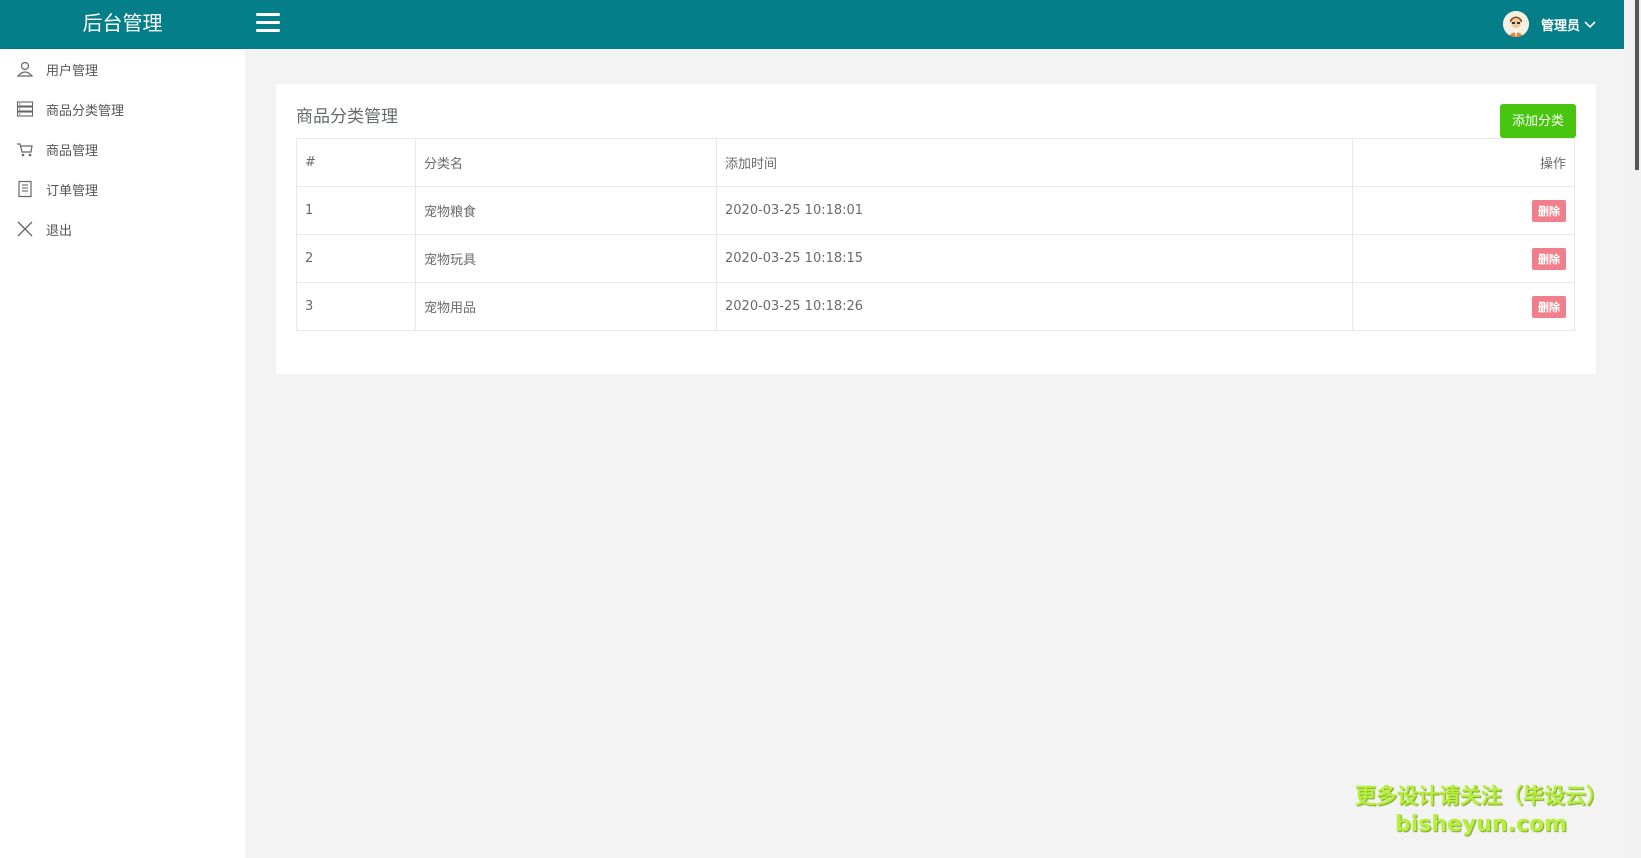 This screenshot has width=1641, height=858. Describe the element at coordinates (356, 162) in the screenshot. I see `column-header-index: #` at that location.